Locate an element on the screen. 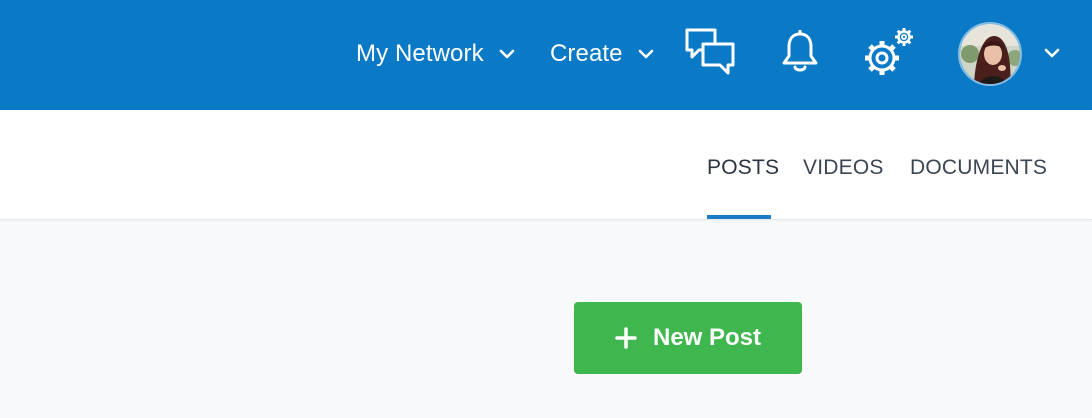  new-post-button: New Post is located at coordinates (688, 338).